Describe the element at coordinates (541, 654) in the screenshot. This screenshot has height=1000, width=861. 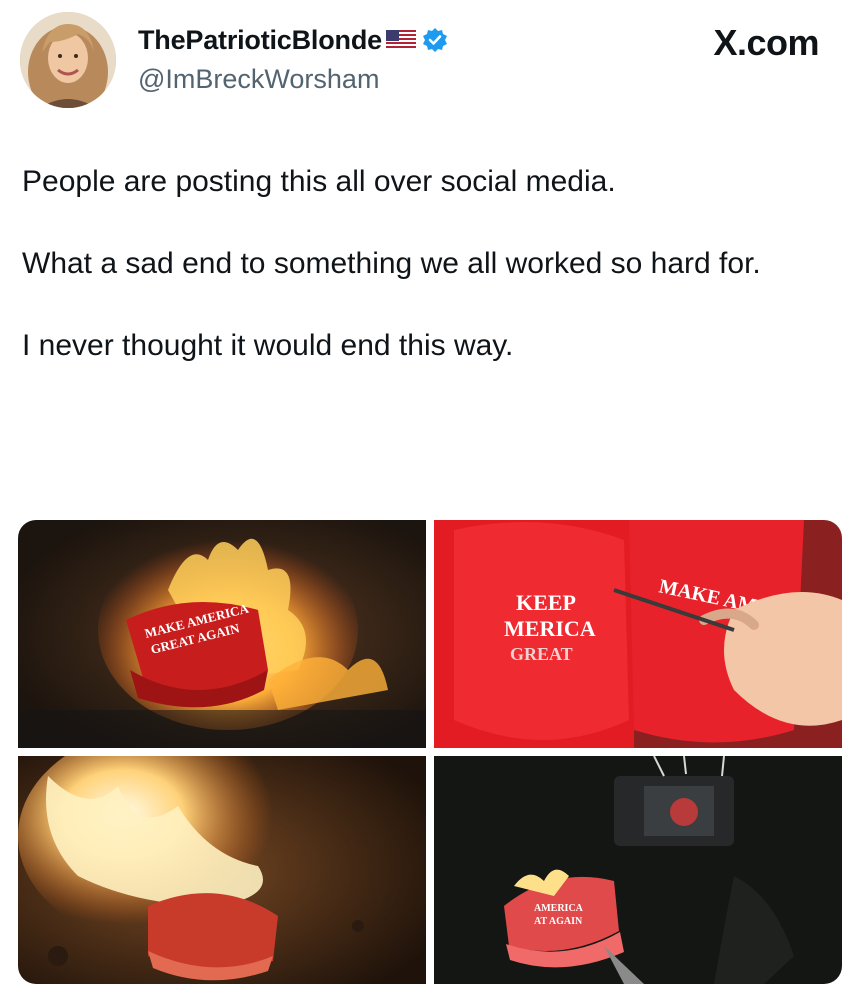
I see `hat-left-line3: GREAT` at that location.